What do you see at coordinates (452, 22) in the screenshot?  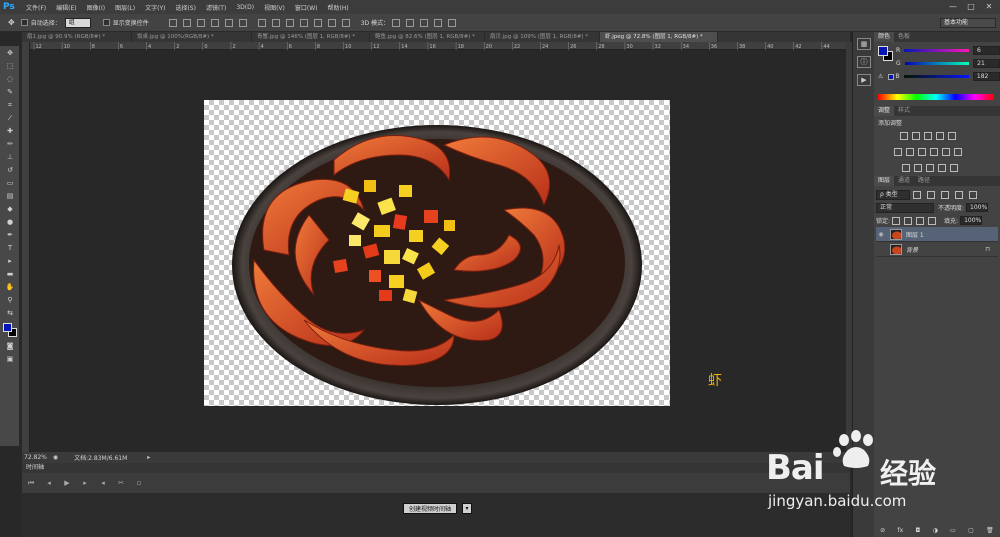 I see `scale-3d-icon` at bounding box center [452, 22].